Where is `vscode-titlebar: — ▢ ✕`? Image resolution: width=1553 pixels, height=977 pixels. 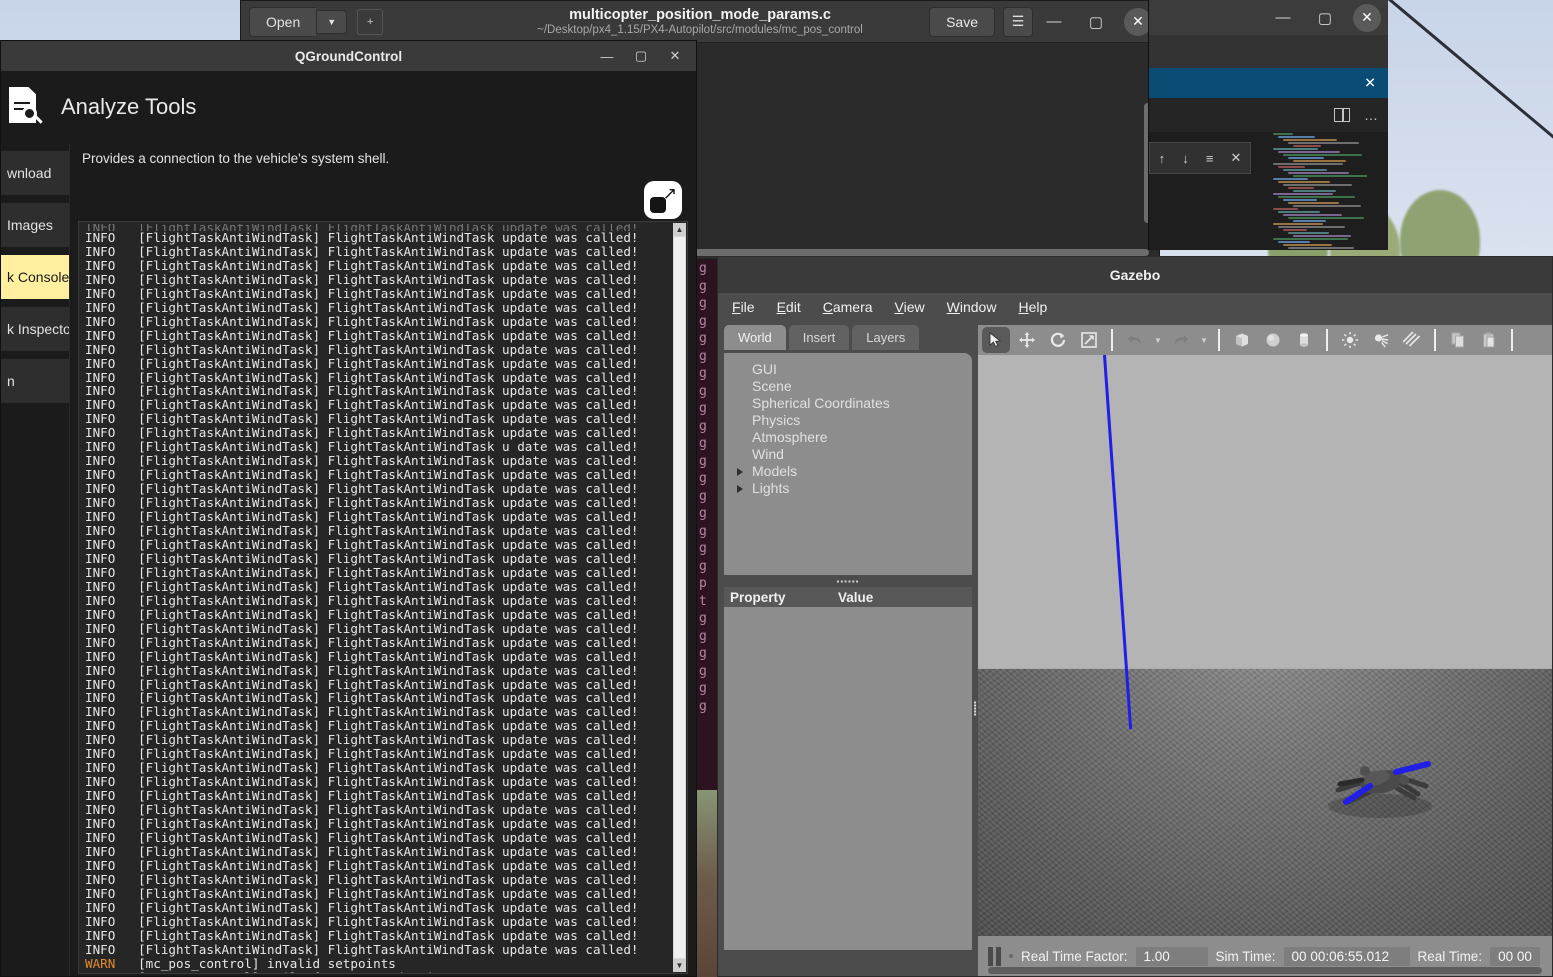
vscode-titlebar: — ▢ ✕ is located at coordinates (1268, 17).